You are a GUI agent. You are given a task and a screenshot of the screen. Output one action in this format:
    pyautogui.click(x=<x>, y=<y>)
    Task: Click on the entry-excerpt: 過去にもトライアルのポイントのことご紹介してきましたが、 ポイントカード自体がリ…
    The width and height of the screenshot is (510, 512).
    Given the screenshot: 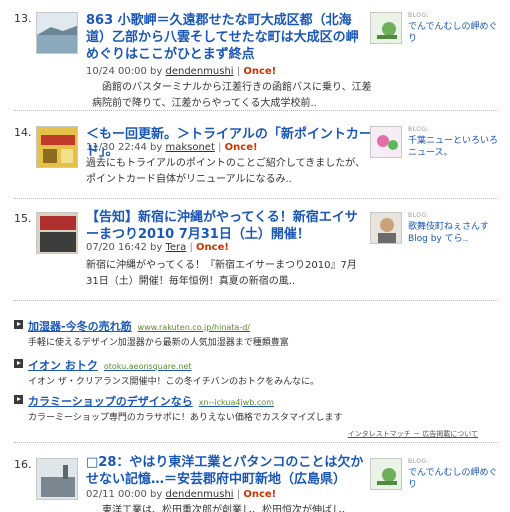 What is the action you would take?
    pyautogui.click(x=226, y=171)
    